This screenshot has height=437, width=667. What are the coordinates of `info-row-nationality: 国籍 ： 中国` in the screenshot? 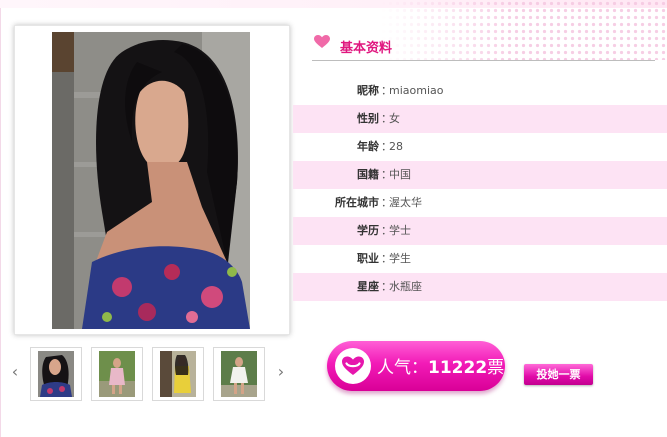 It's located at (480, 175).